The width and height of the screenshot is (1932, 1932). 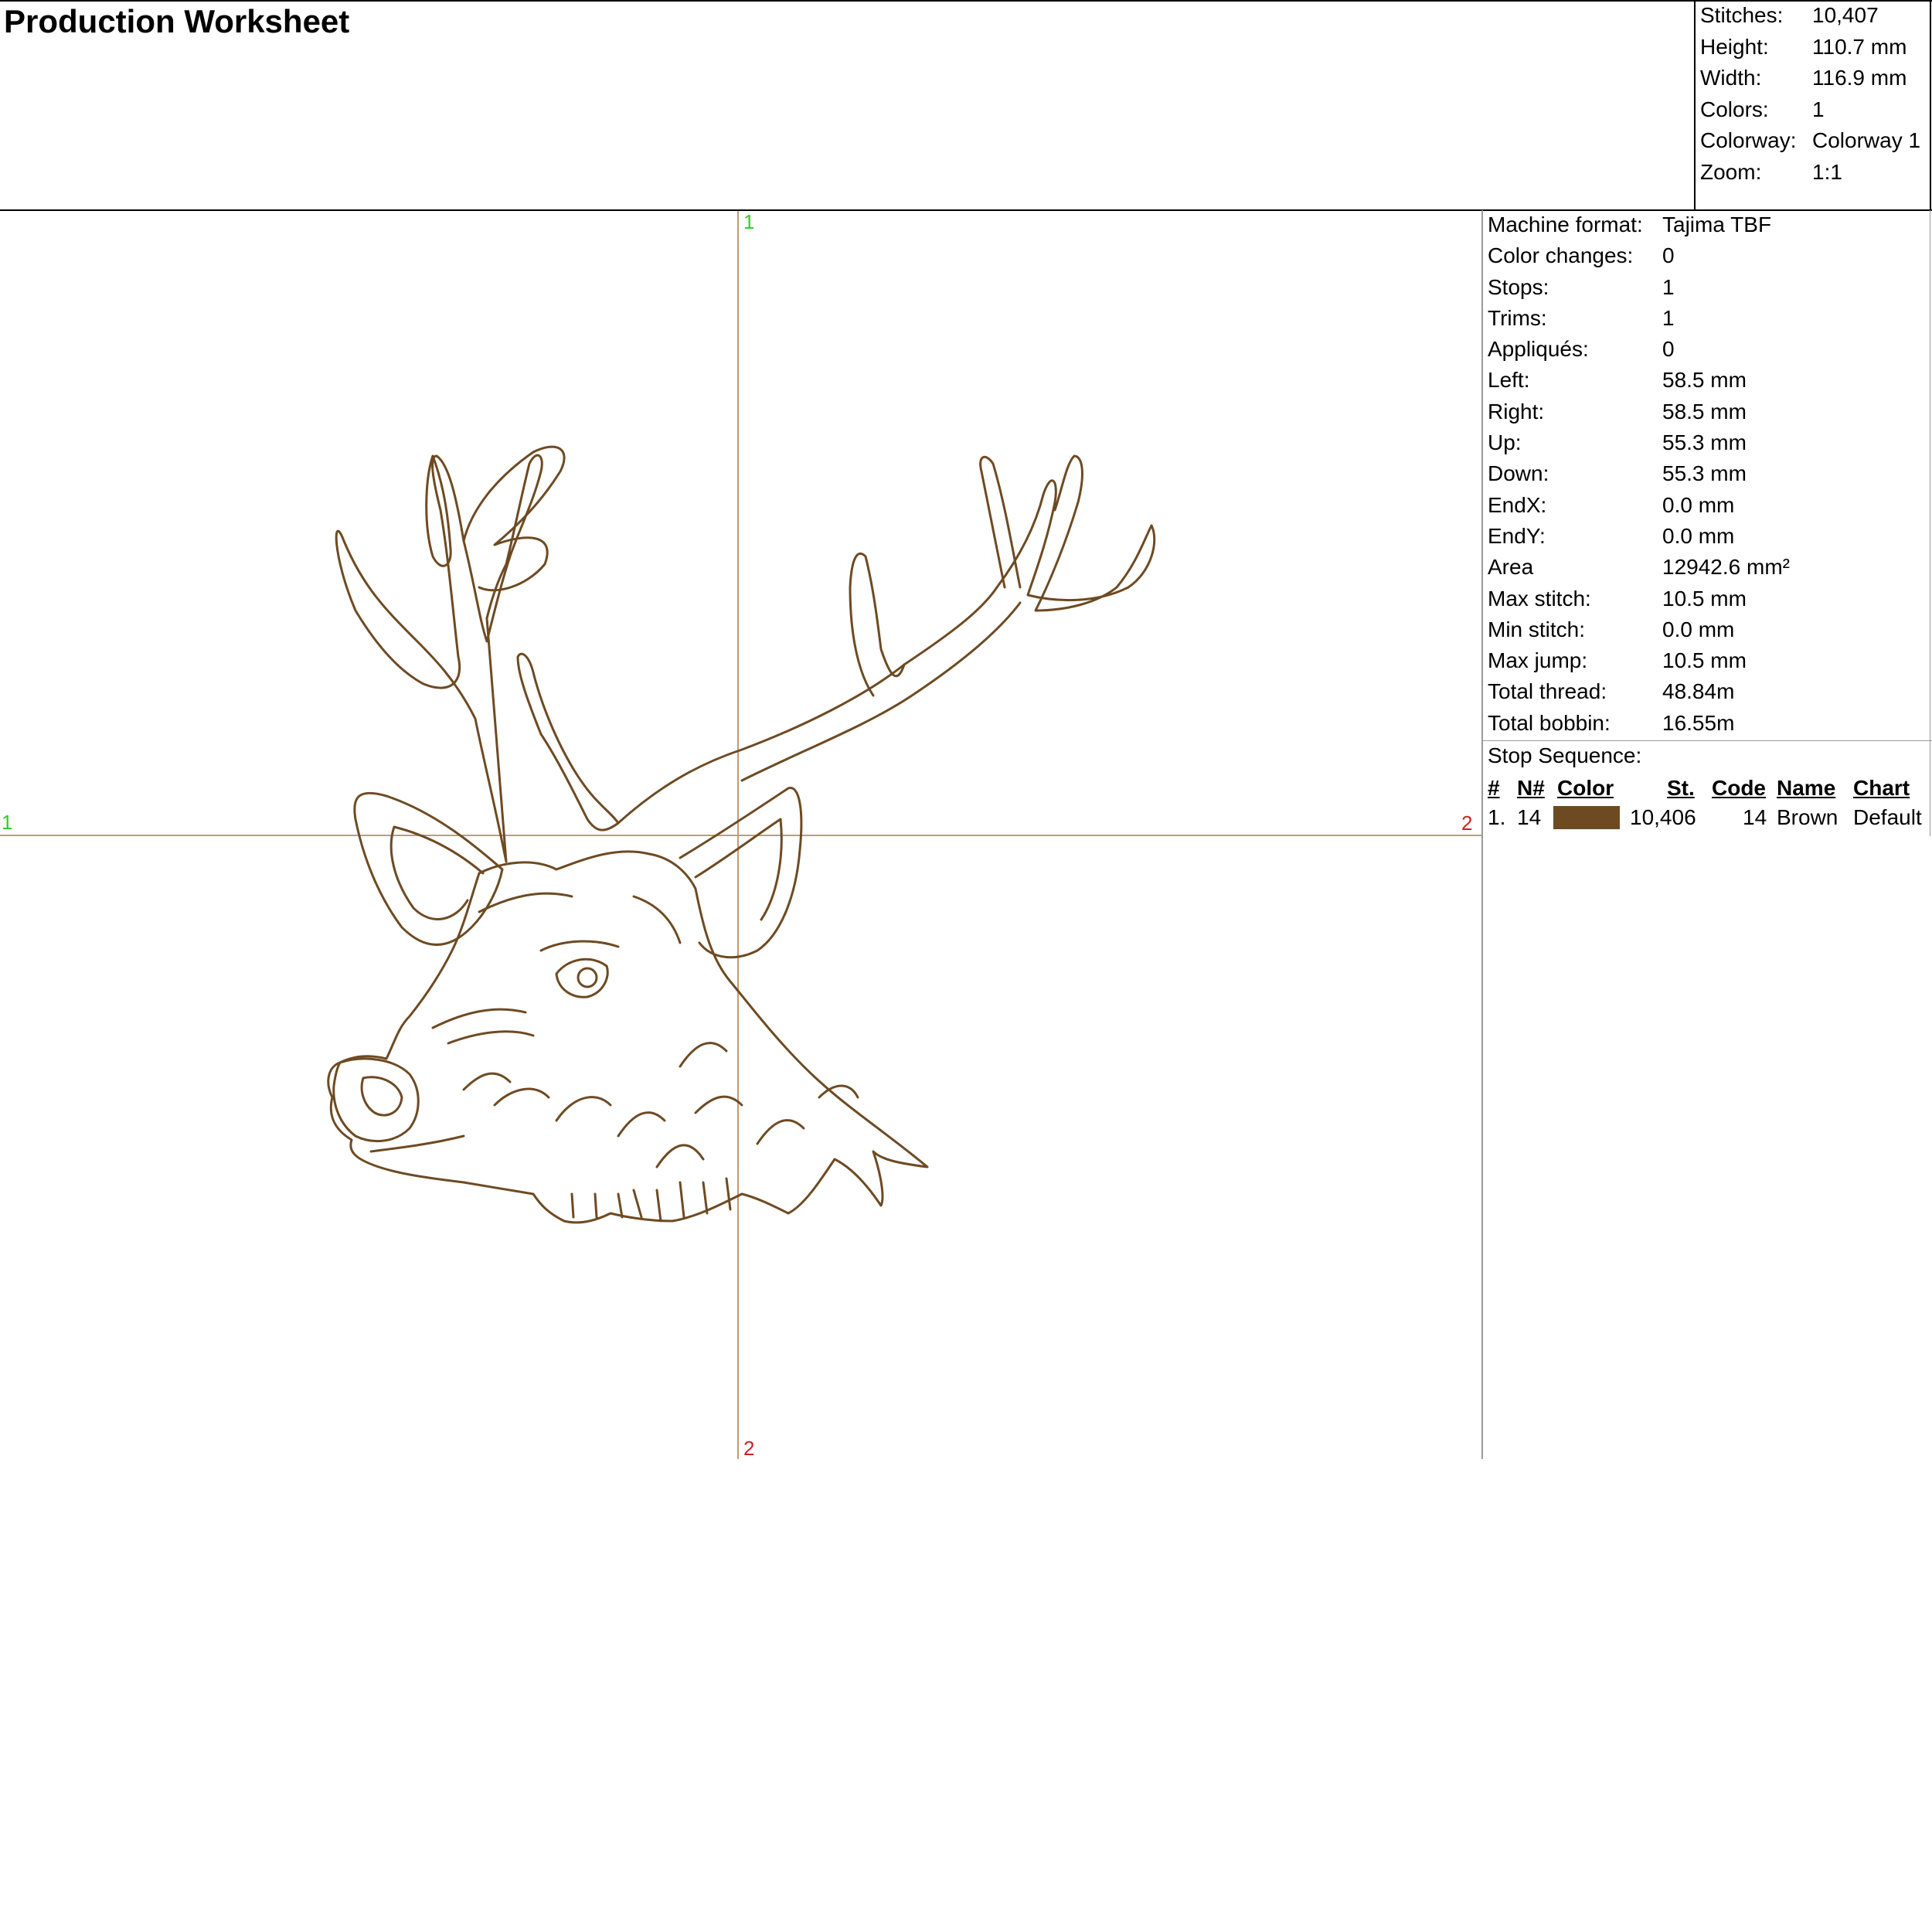 What do you see at coordinates (1755, 817) in the screenshot?
I see `row-code: 14` at bounding box center [1755, 817].